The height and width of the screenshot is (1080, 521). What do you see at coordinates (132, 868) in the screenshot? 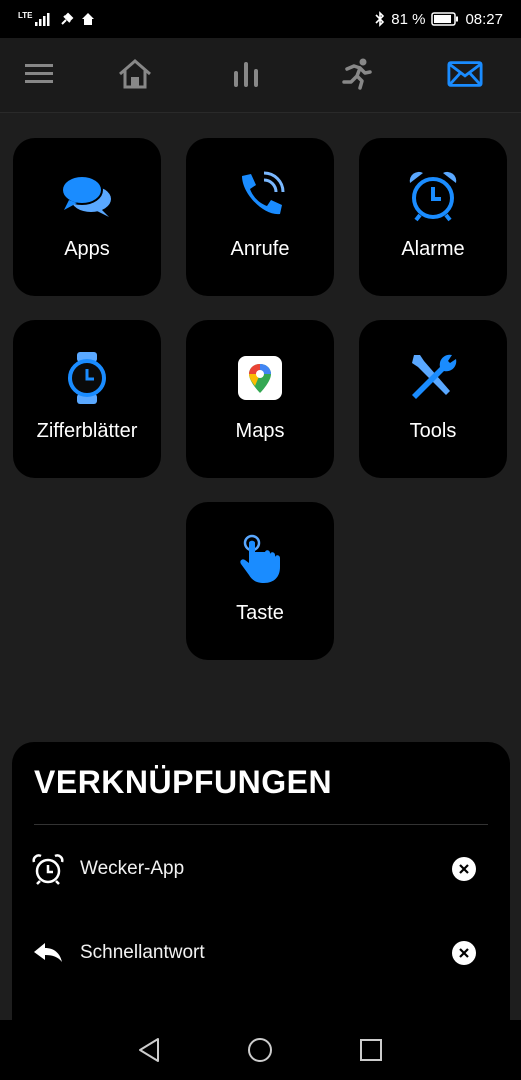
I see `shortcut-label: Wecker-App` at bounding box center [132, 868].